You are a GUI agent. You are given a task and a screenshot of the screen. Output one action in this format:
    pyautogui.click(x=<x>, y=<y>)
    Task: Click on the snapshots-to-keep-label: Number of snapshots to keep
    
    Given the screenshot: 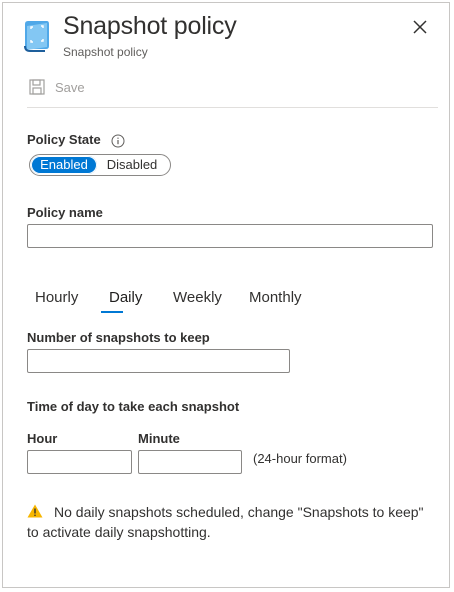 What is the action you would take?
    pyautogui.click(x=118, y=337)
    